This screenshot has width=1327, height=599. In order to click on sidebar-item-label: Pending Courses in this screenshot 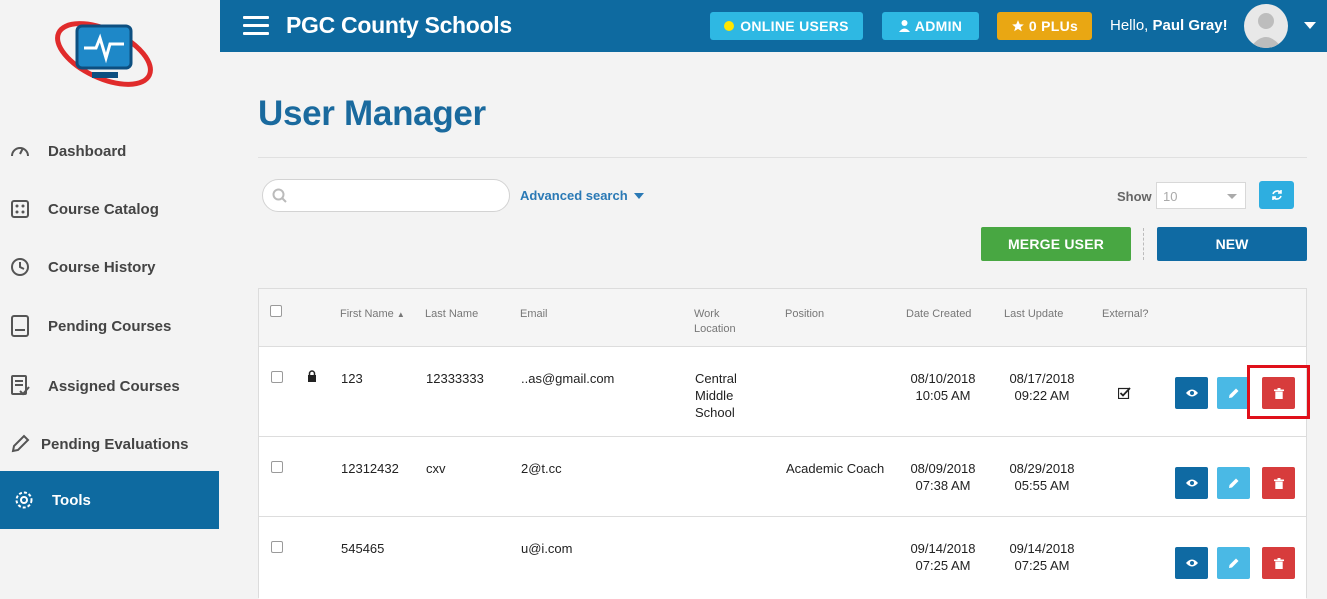, I will do `click(110, 326)`.